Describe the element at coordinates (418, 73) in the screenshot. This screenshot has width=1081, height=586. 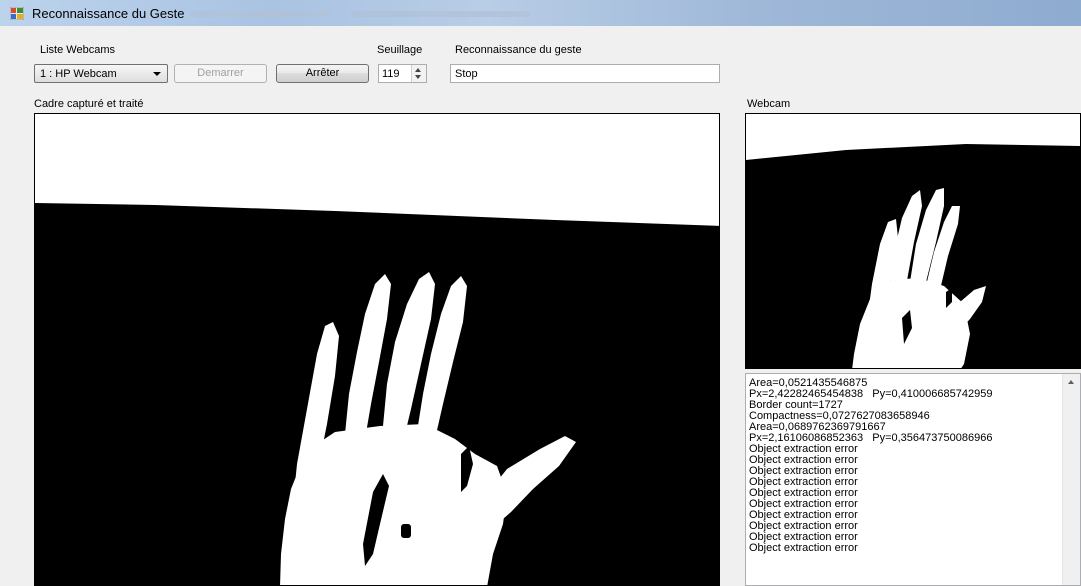
I see `spinner-buttons` at that location.